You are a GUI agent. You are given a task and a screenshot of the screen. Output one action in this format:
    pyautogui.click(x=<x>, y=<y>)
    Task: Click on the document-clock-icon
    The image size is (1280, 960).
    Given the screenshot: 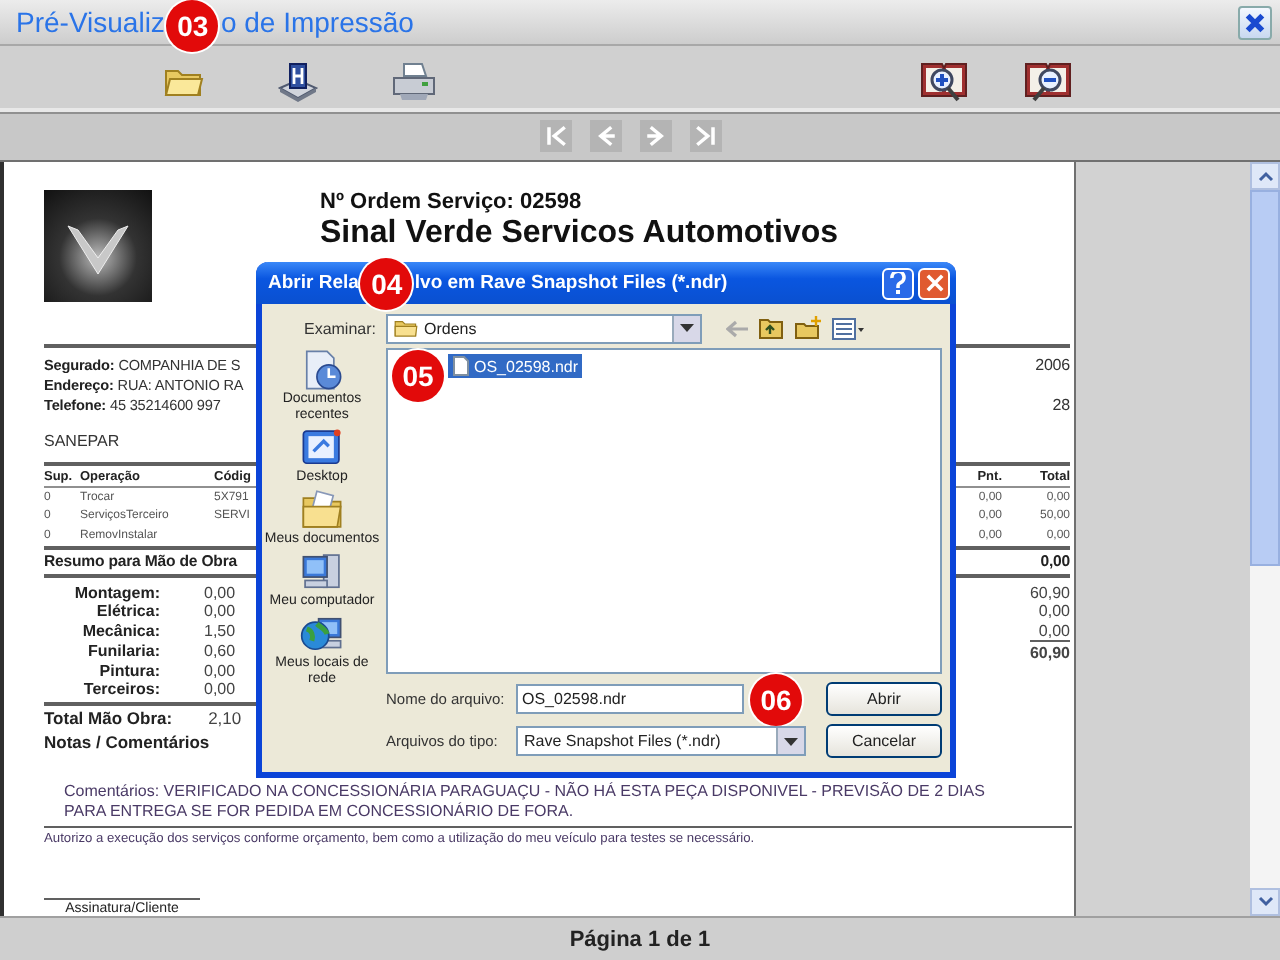 What is the action you would take?
    pyautogui.click(x=322, y=370)
    